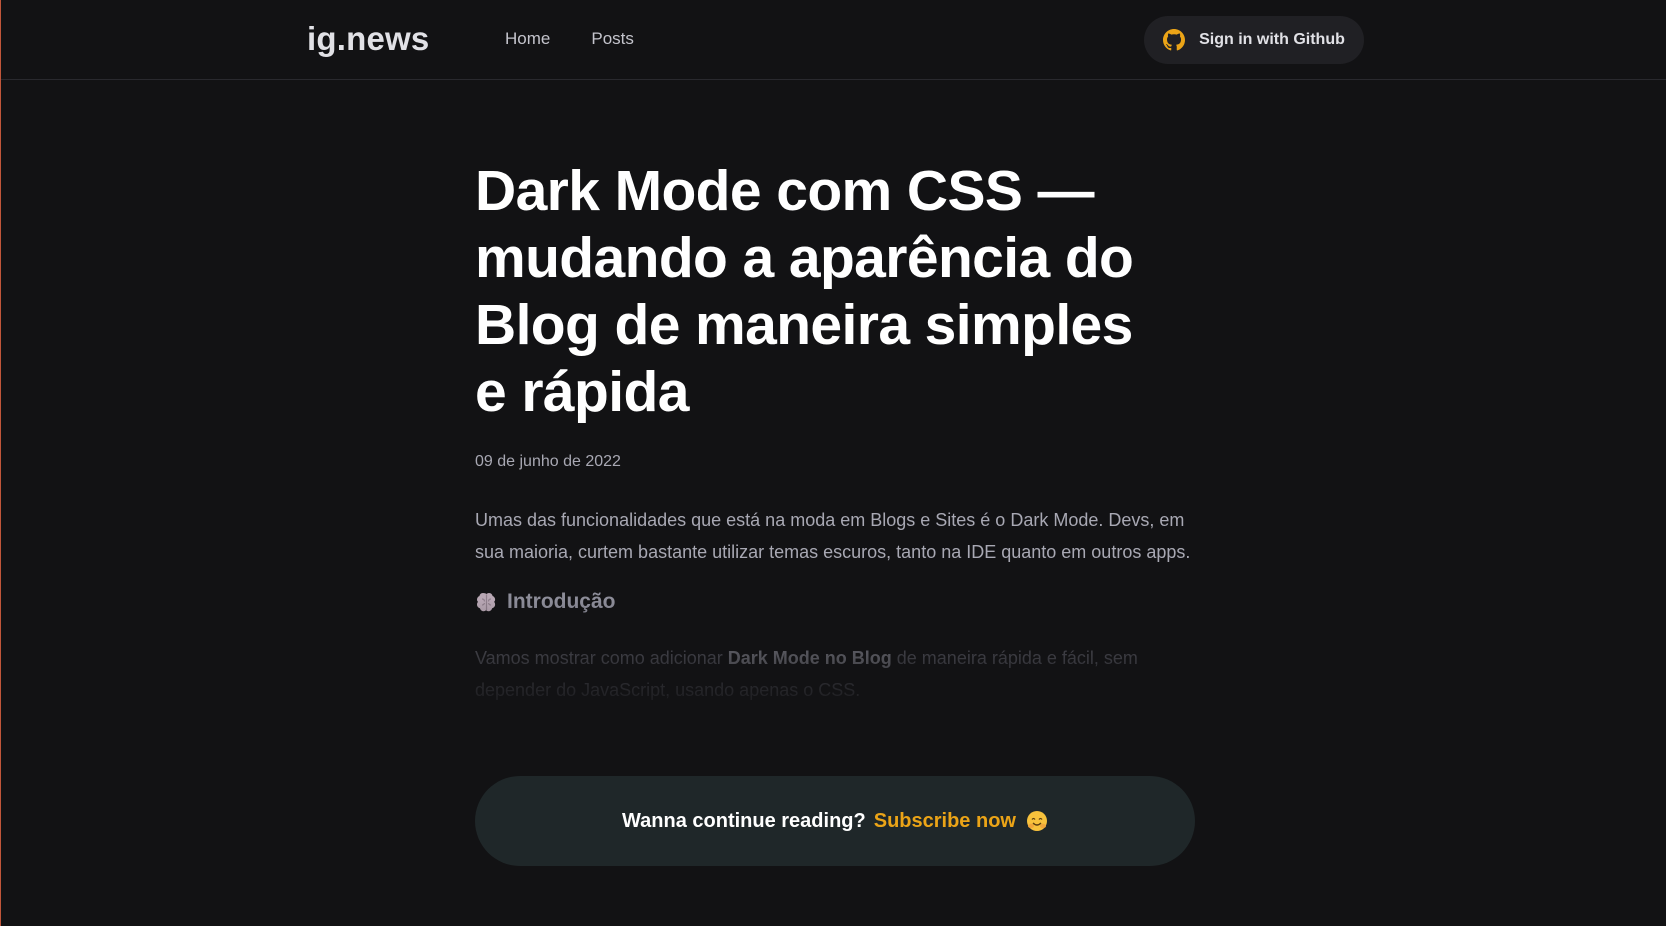  I want to click on preview-text-start: Vamos mostrar como adicionar, so click(601, 658).